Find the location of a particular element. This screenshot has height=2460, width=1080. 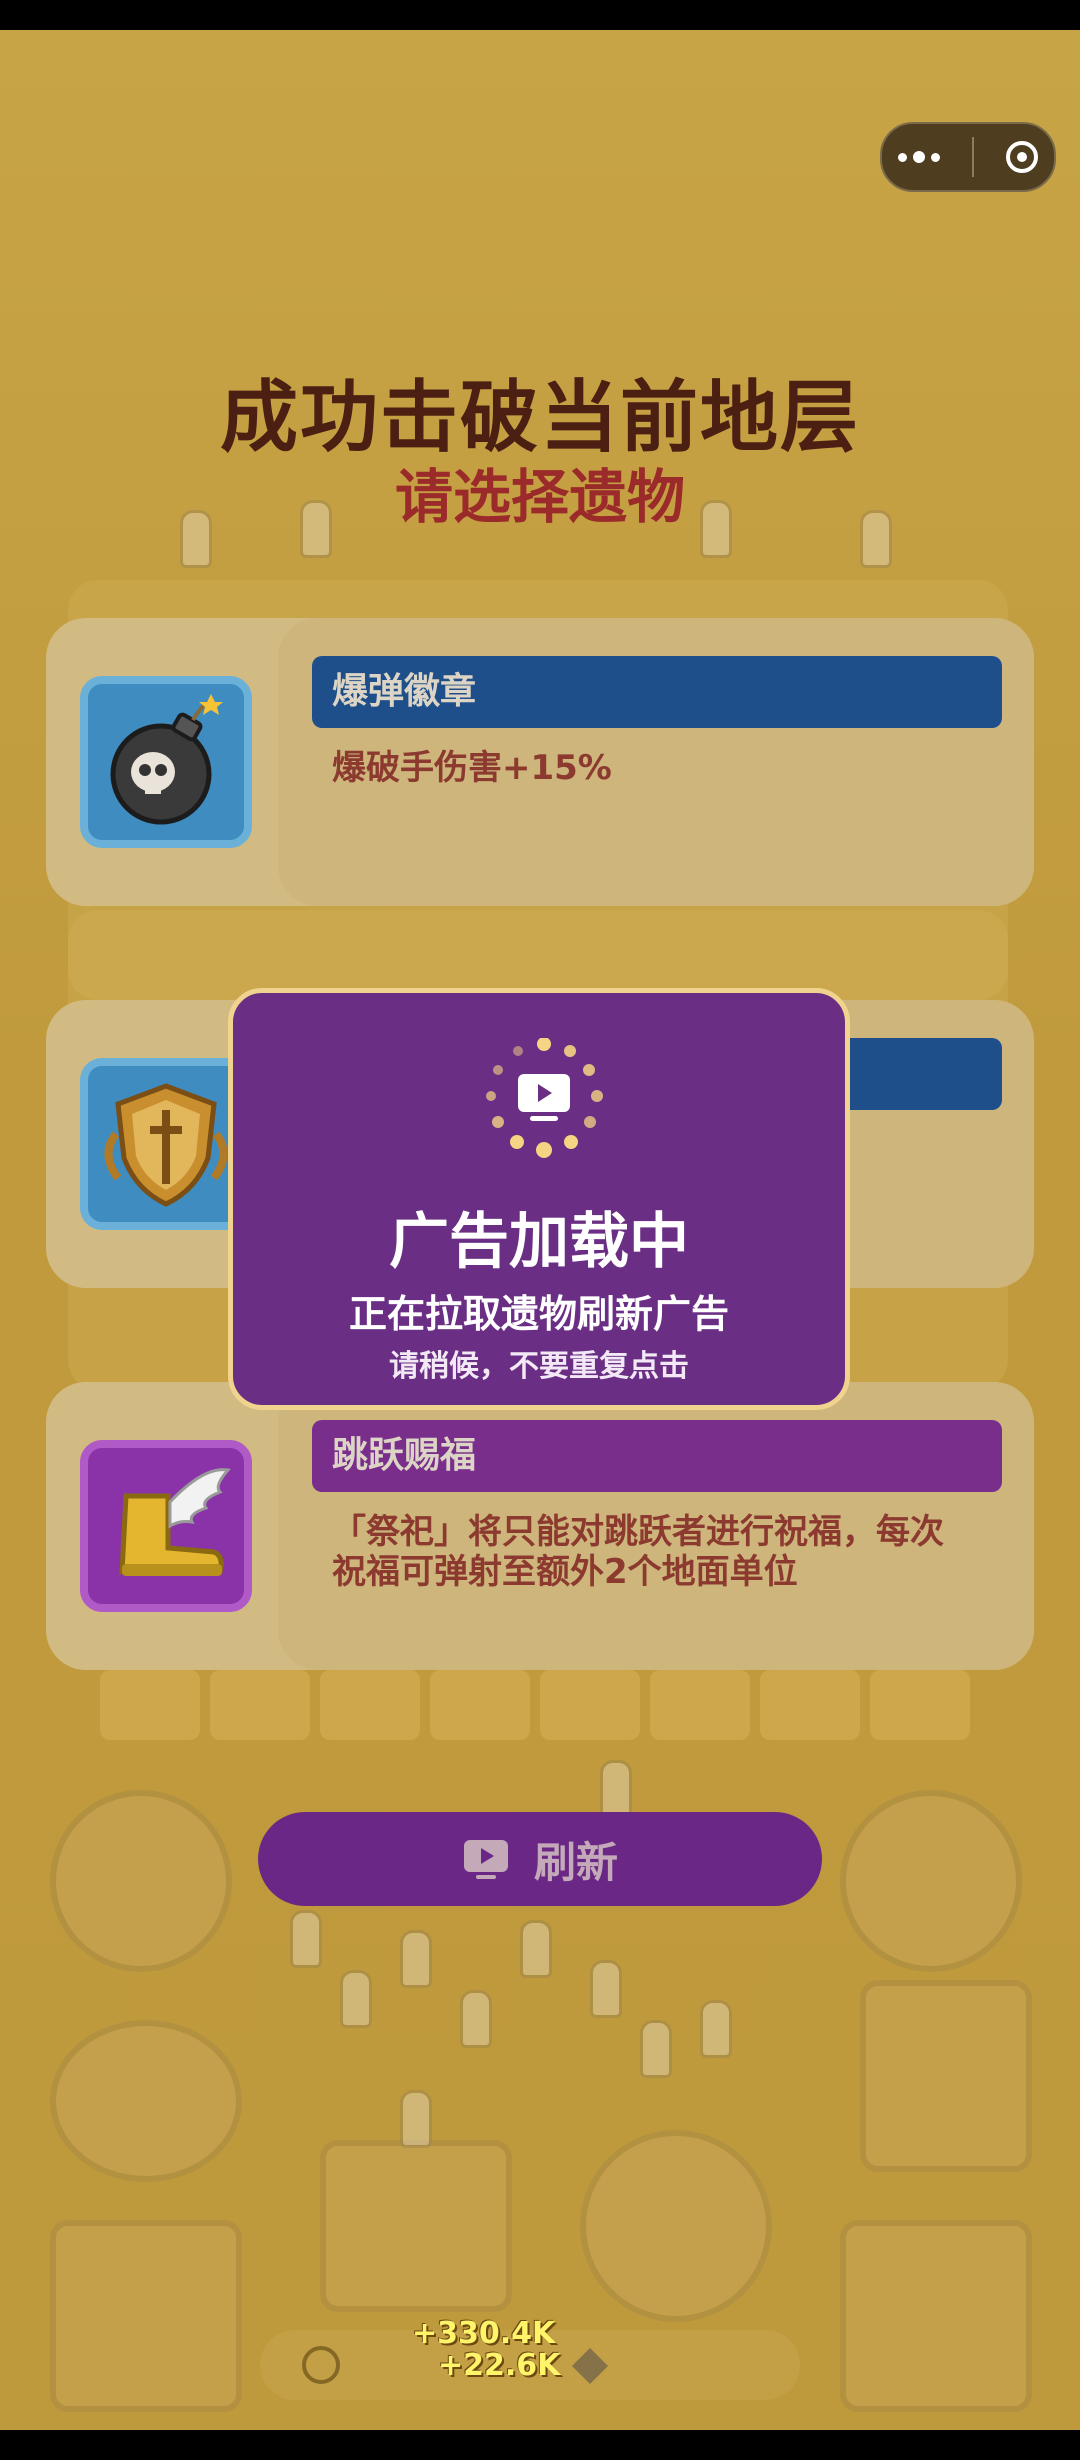

shield-icon is located at coordinates (166, 1145).